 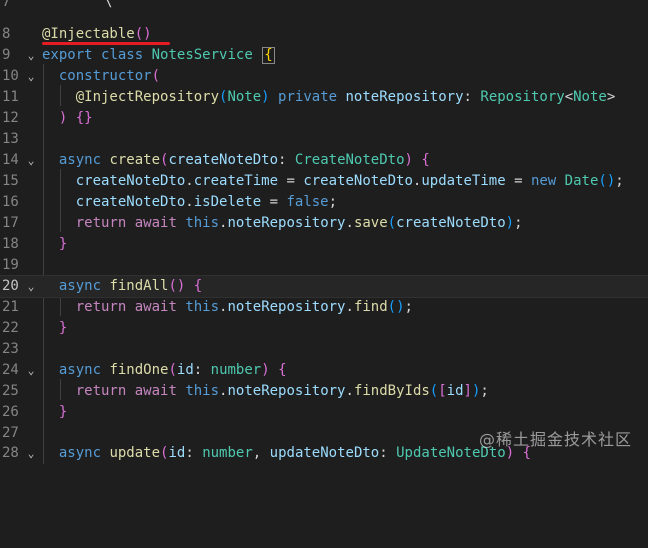 I want to click on line-number: 23, so click(x=10, y=349).